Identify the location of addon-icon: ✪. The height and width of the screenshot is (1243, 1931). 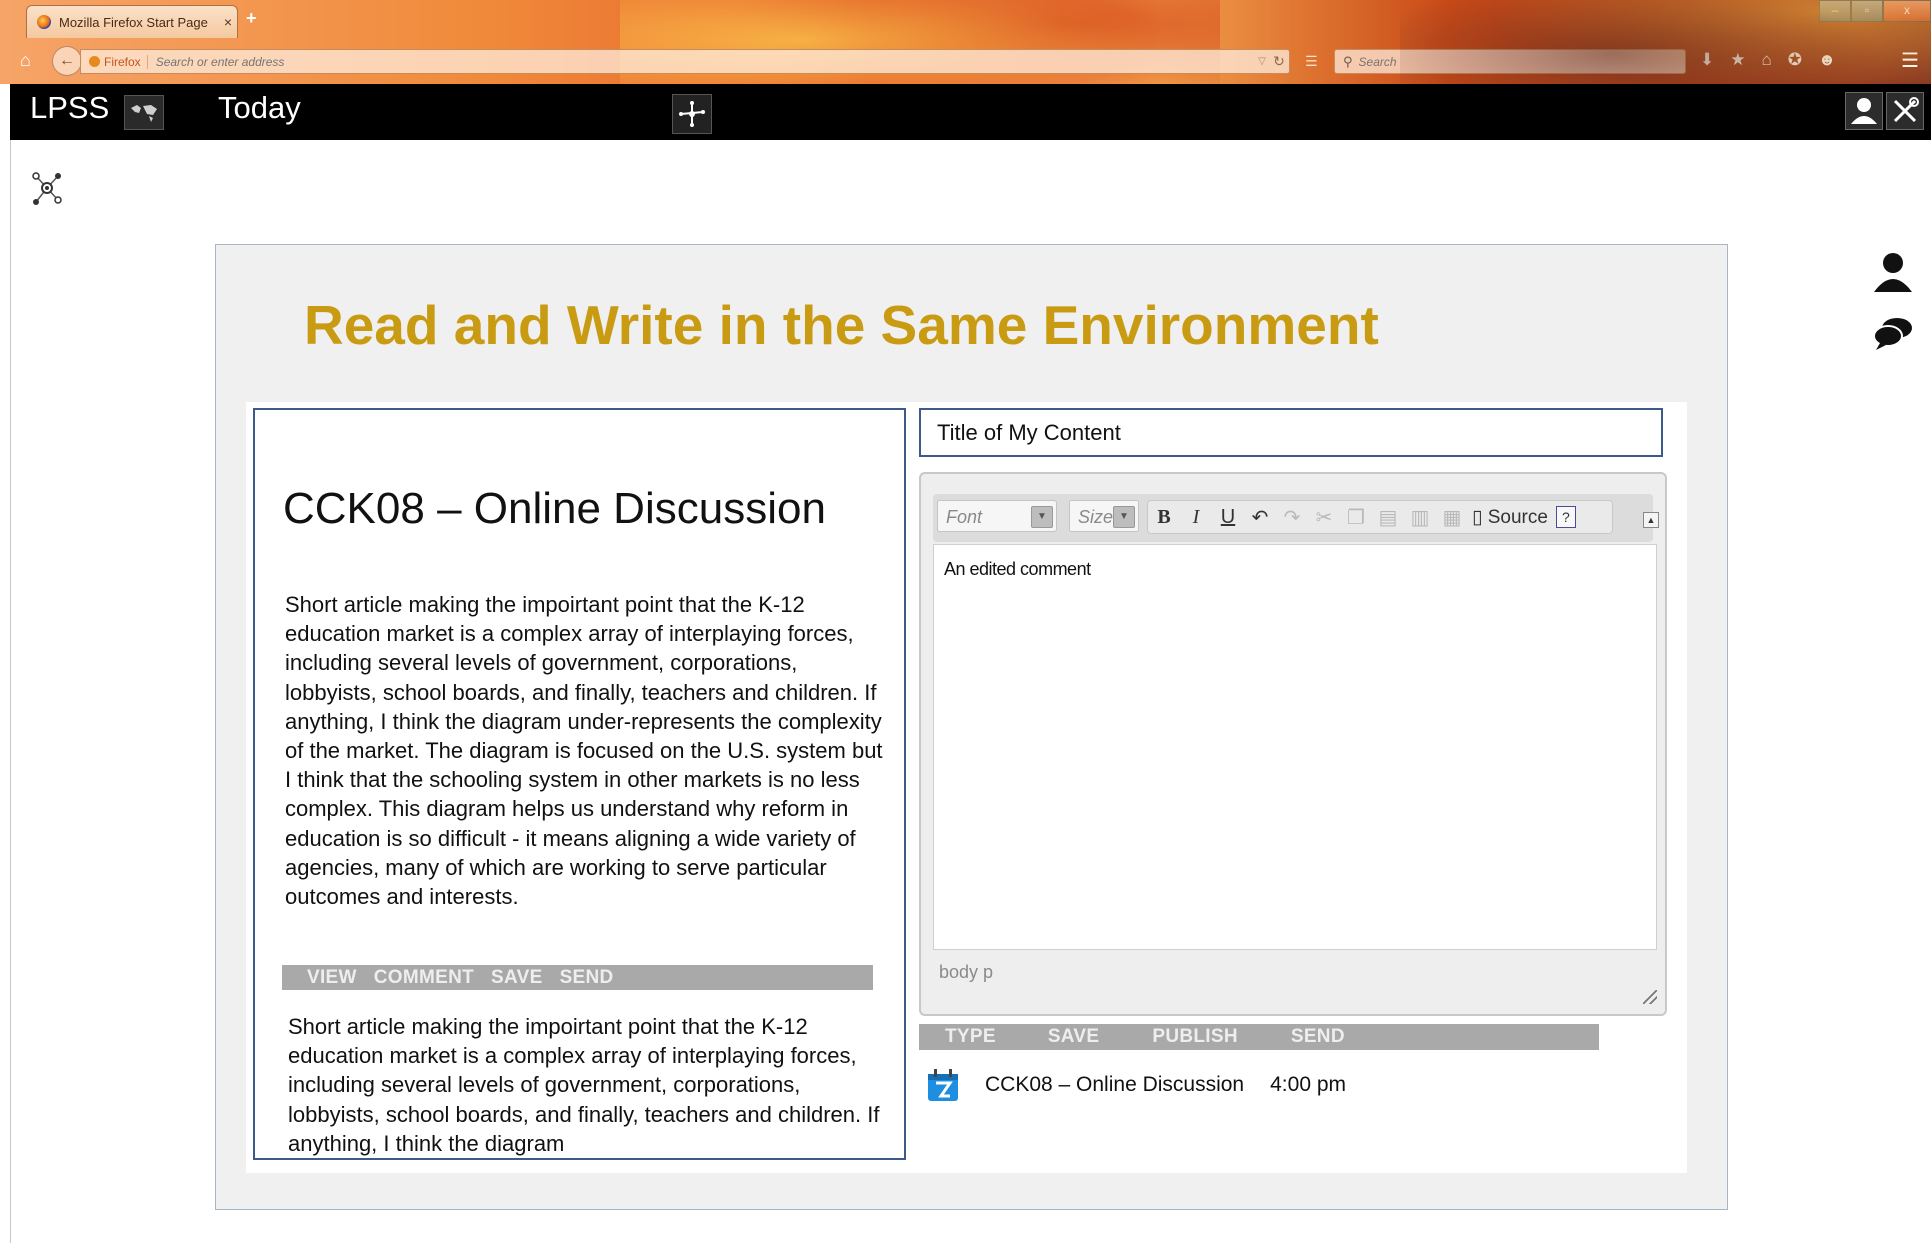
(1795, 60).